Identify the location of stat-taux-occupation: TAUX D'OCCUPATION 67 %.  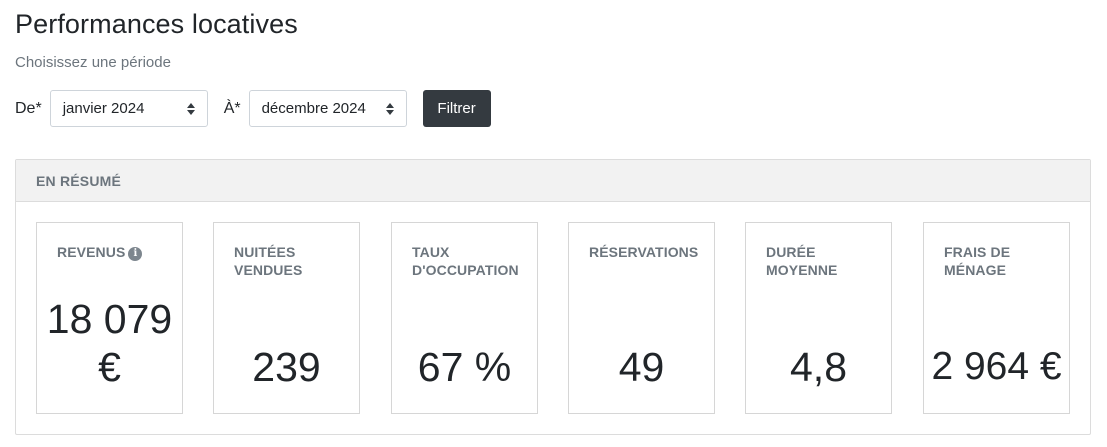
(464, 318).